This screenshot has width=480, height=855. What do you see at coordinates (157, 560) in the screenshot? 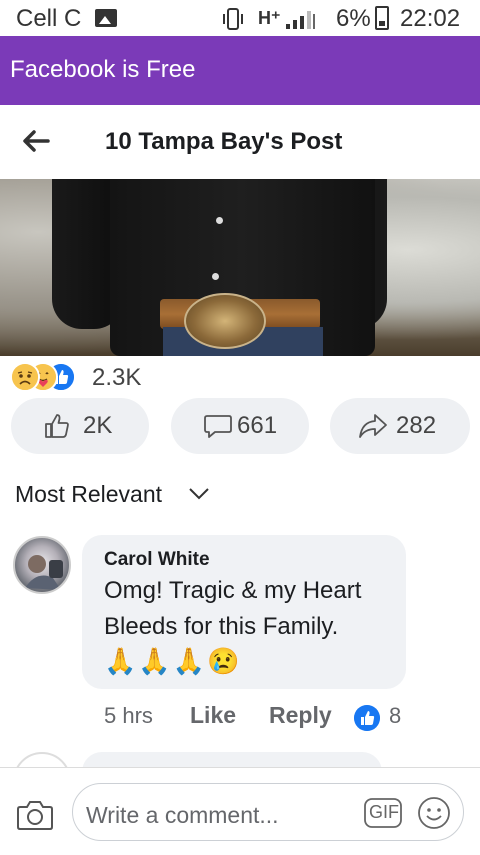
I see `comment-author: Carol White` at bounding box center [157, 560].